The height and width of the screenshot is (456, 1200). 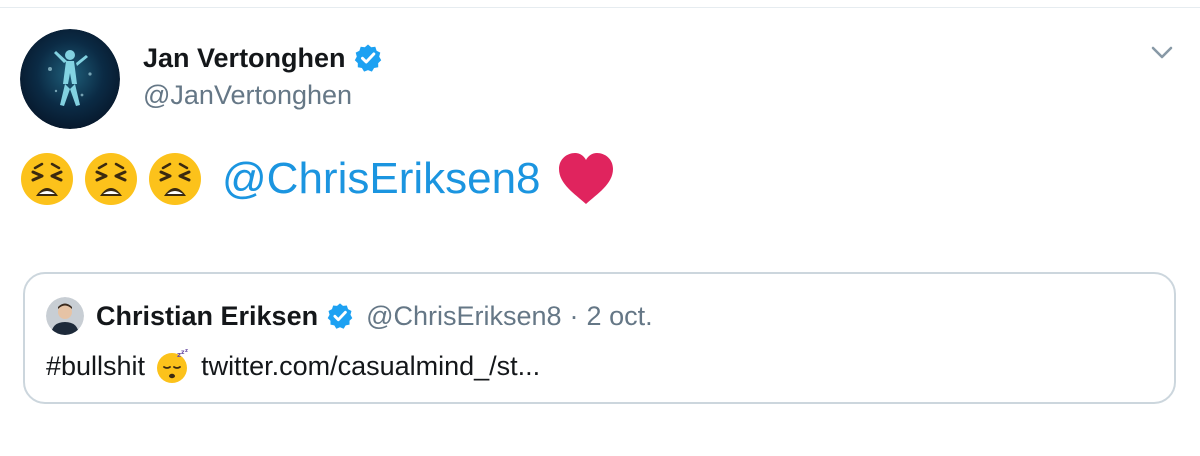 I want to click on author-avatar, so click(x=70, y=79).